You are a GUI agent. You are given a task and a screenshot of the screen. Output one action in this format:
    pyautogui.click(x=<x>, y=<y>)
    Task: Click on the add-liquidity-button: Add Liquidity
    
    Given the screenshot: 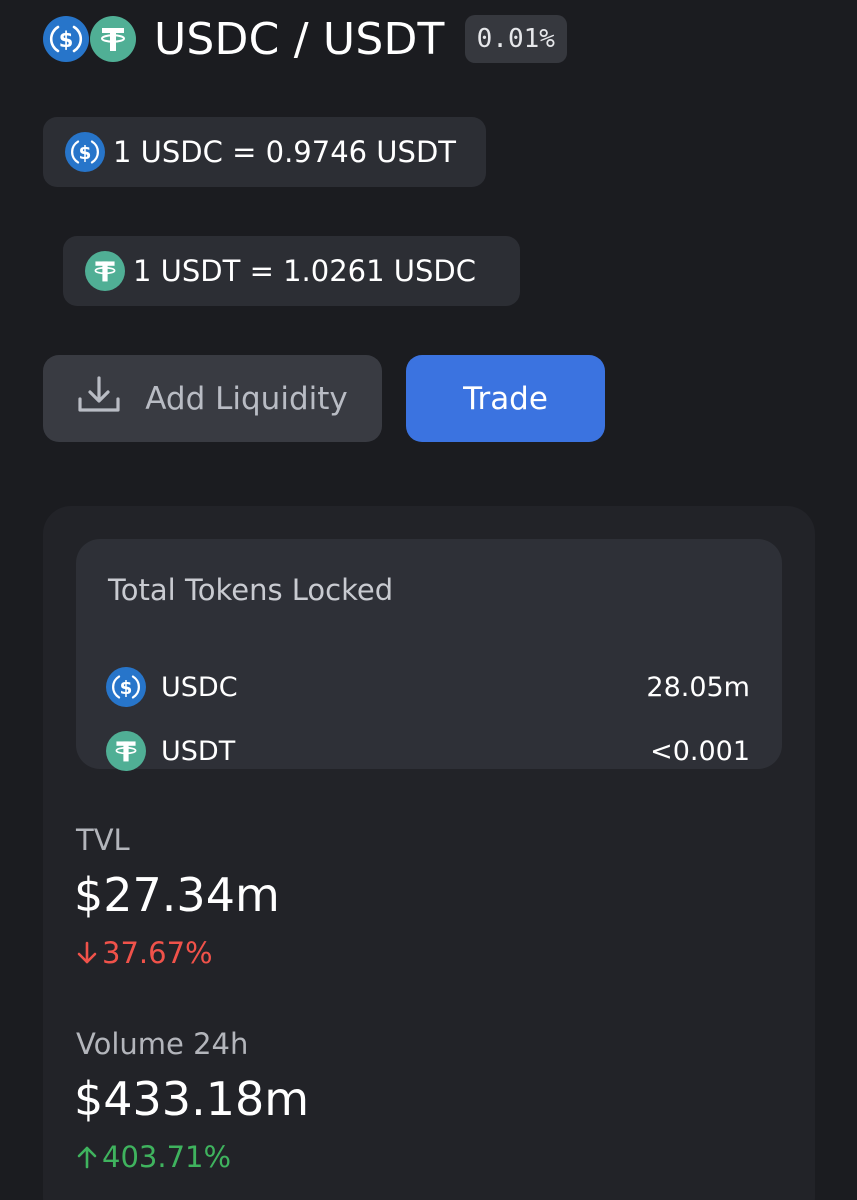 What is the action you would take?
    pyautogui.click(x=212, y=398)
    